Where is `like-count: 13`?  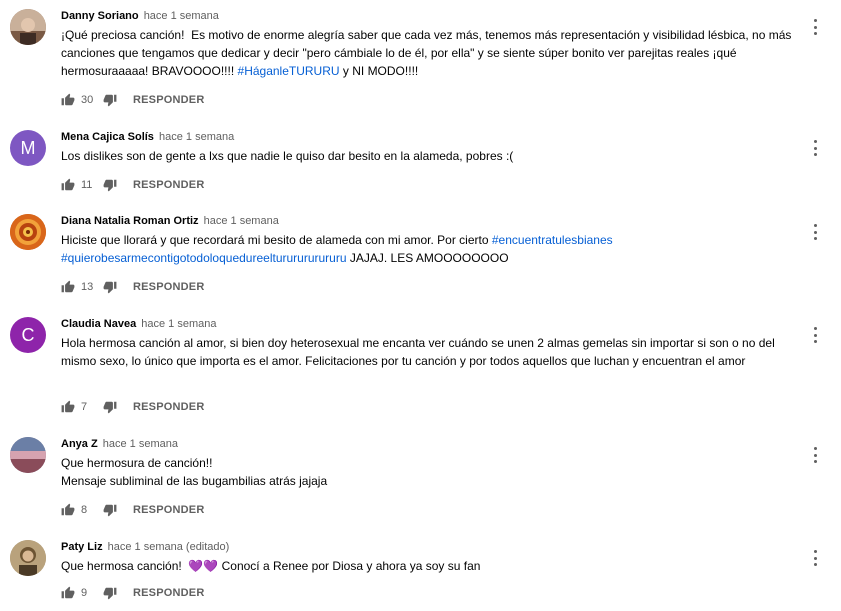 like-count: 13 is located at coordinates (87, 287).